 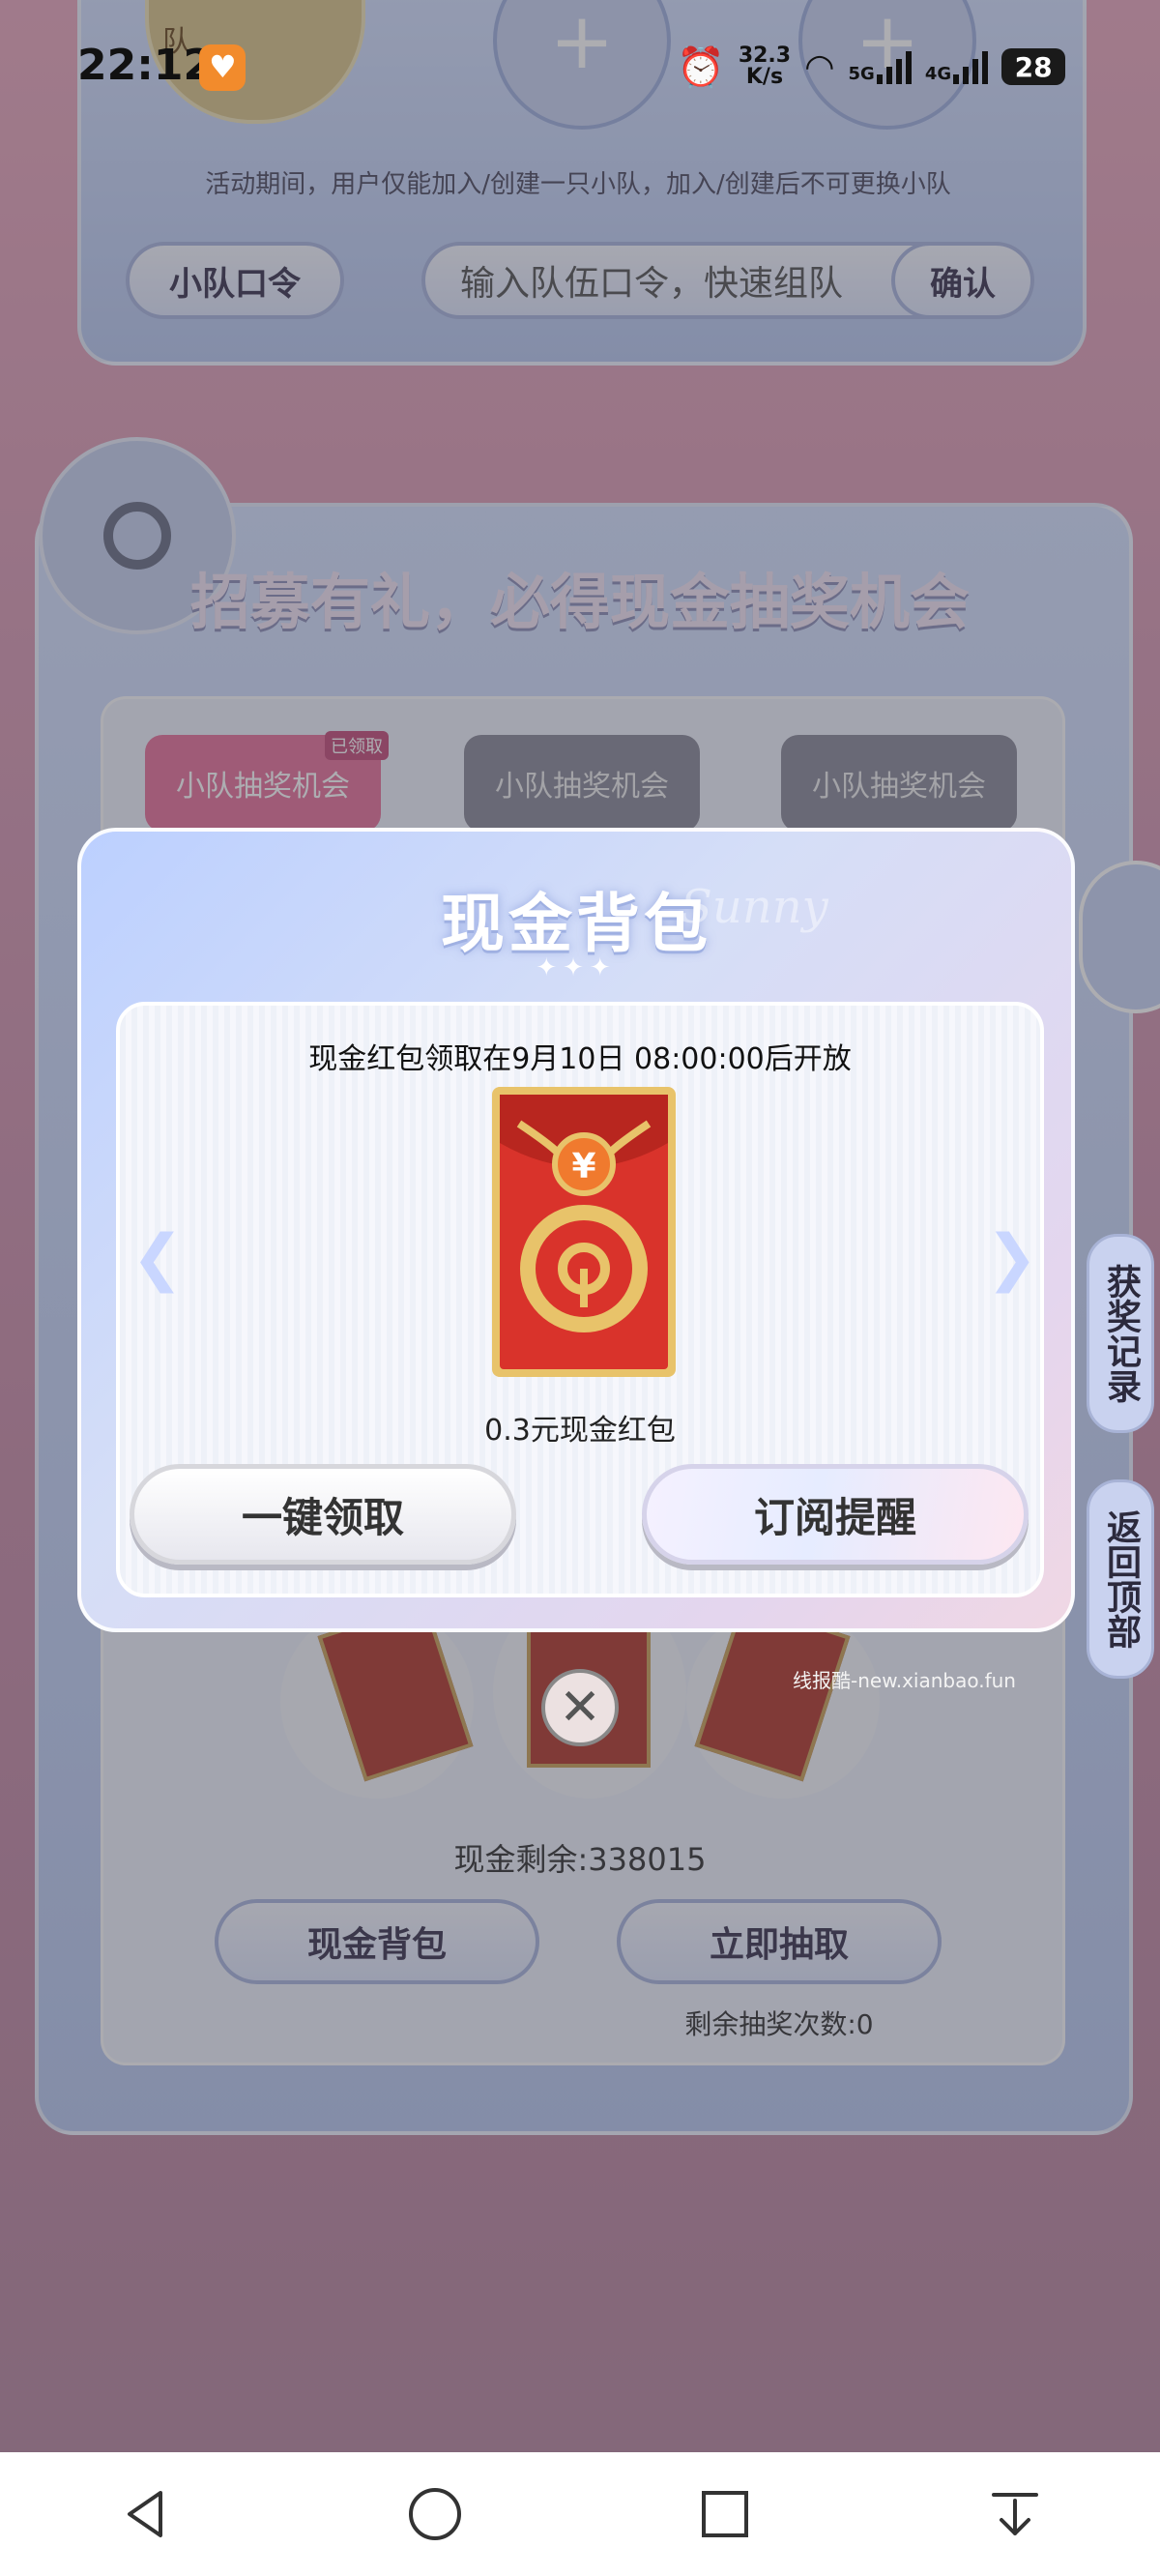 I want to click on status-time: 22:12, so click(x=145, y=65).